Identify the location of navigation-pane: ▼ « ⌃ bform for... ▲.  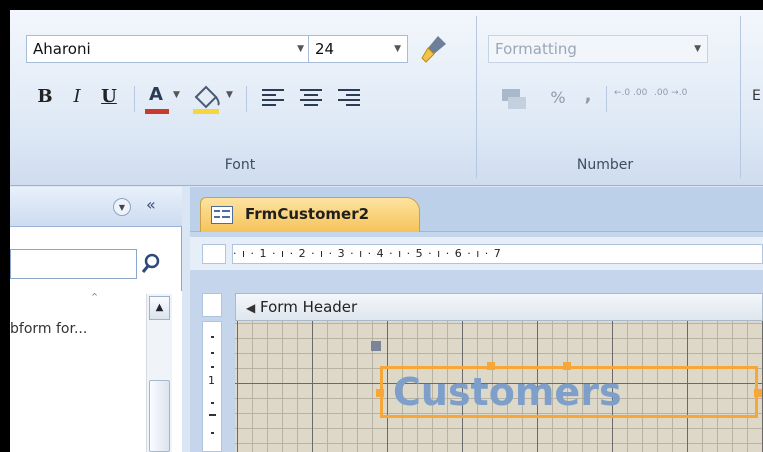
(96, 319).